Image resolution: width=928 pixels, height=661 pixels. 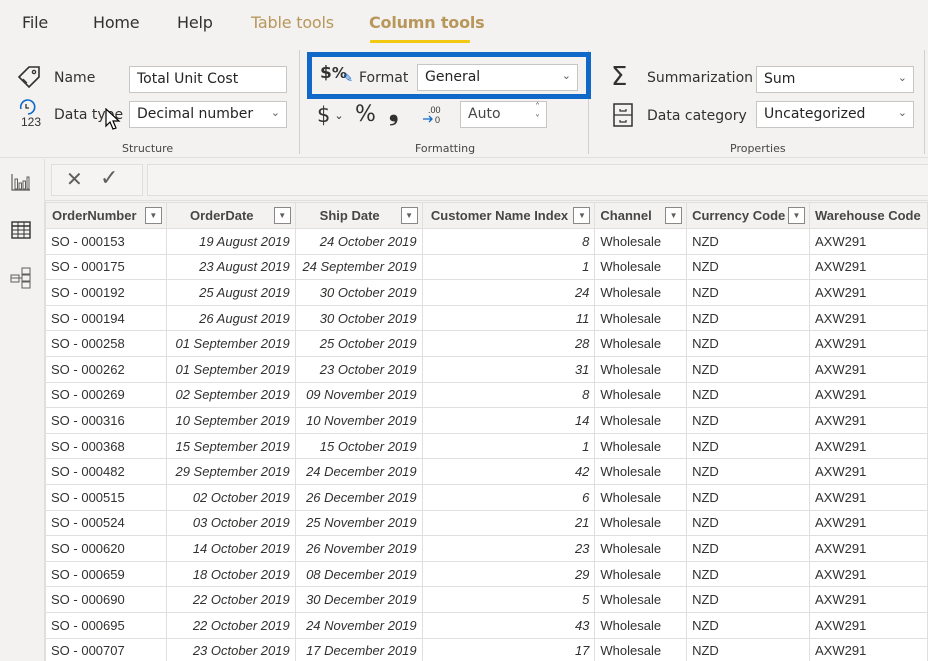 What do you see at coordinates (537, 180) in the screenshot?
I see `formula-input` at bounding box center [537, 180].